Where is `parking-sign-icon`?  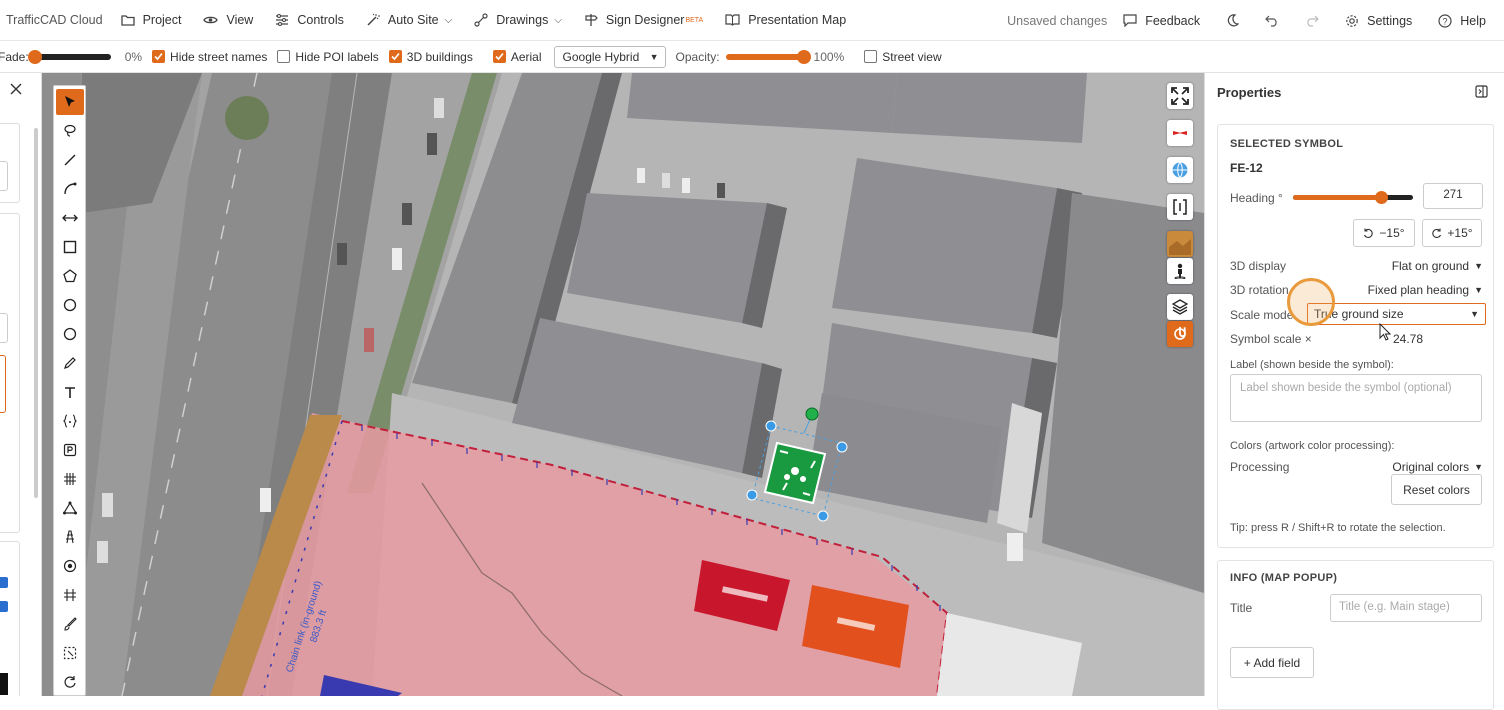
parking-sign-icon is located at coordinates (70, 450).